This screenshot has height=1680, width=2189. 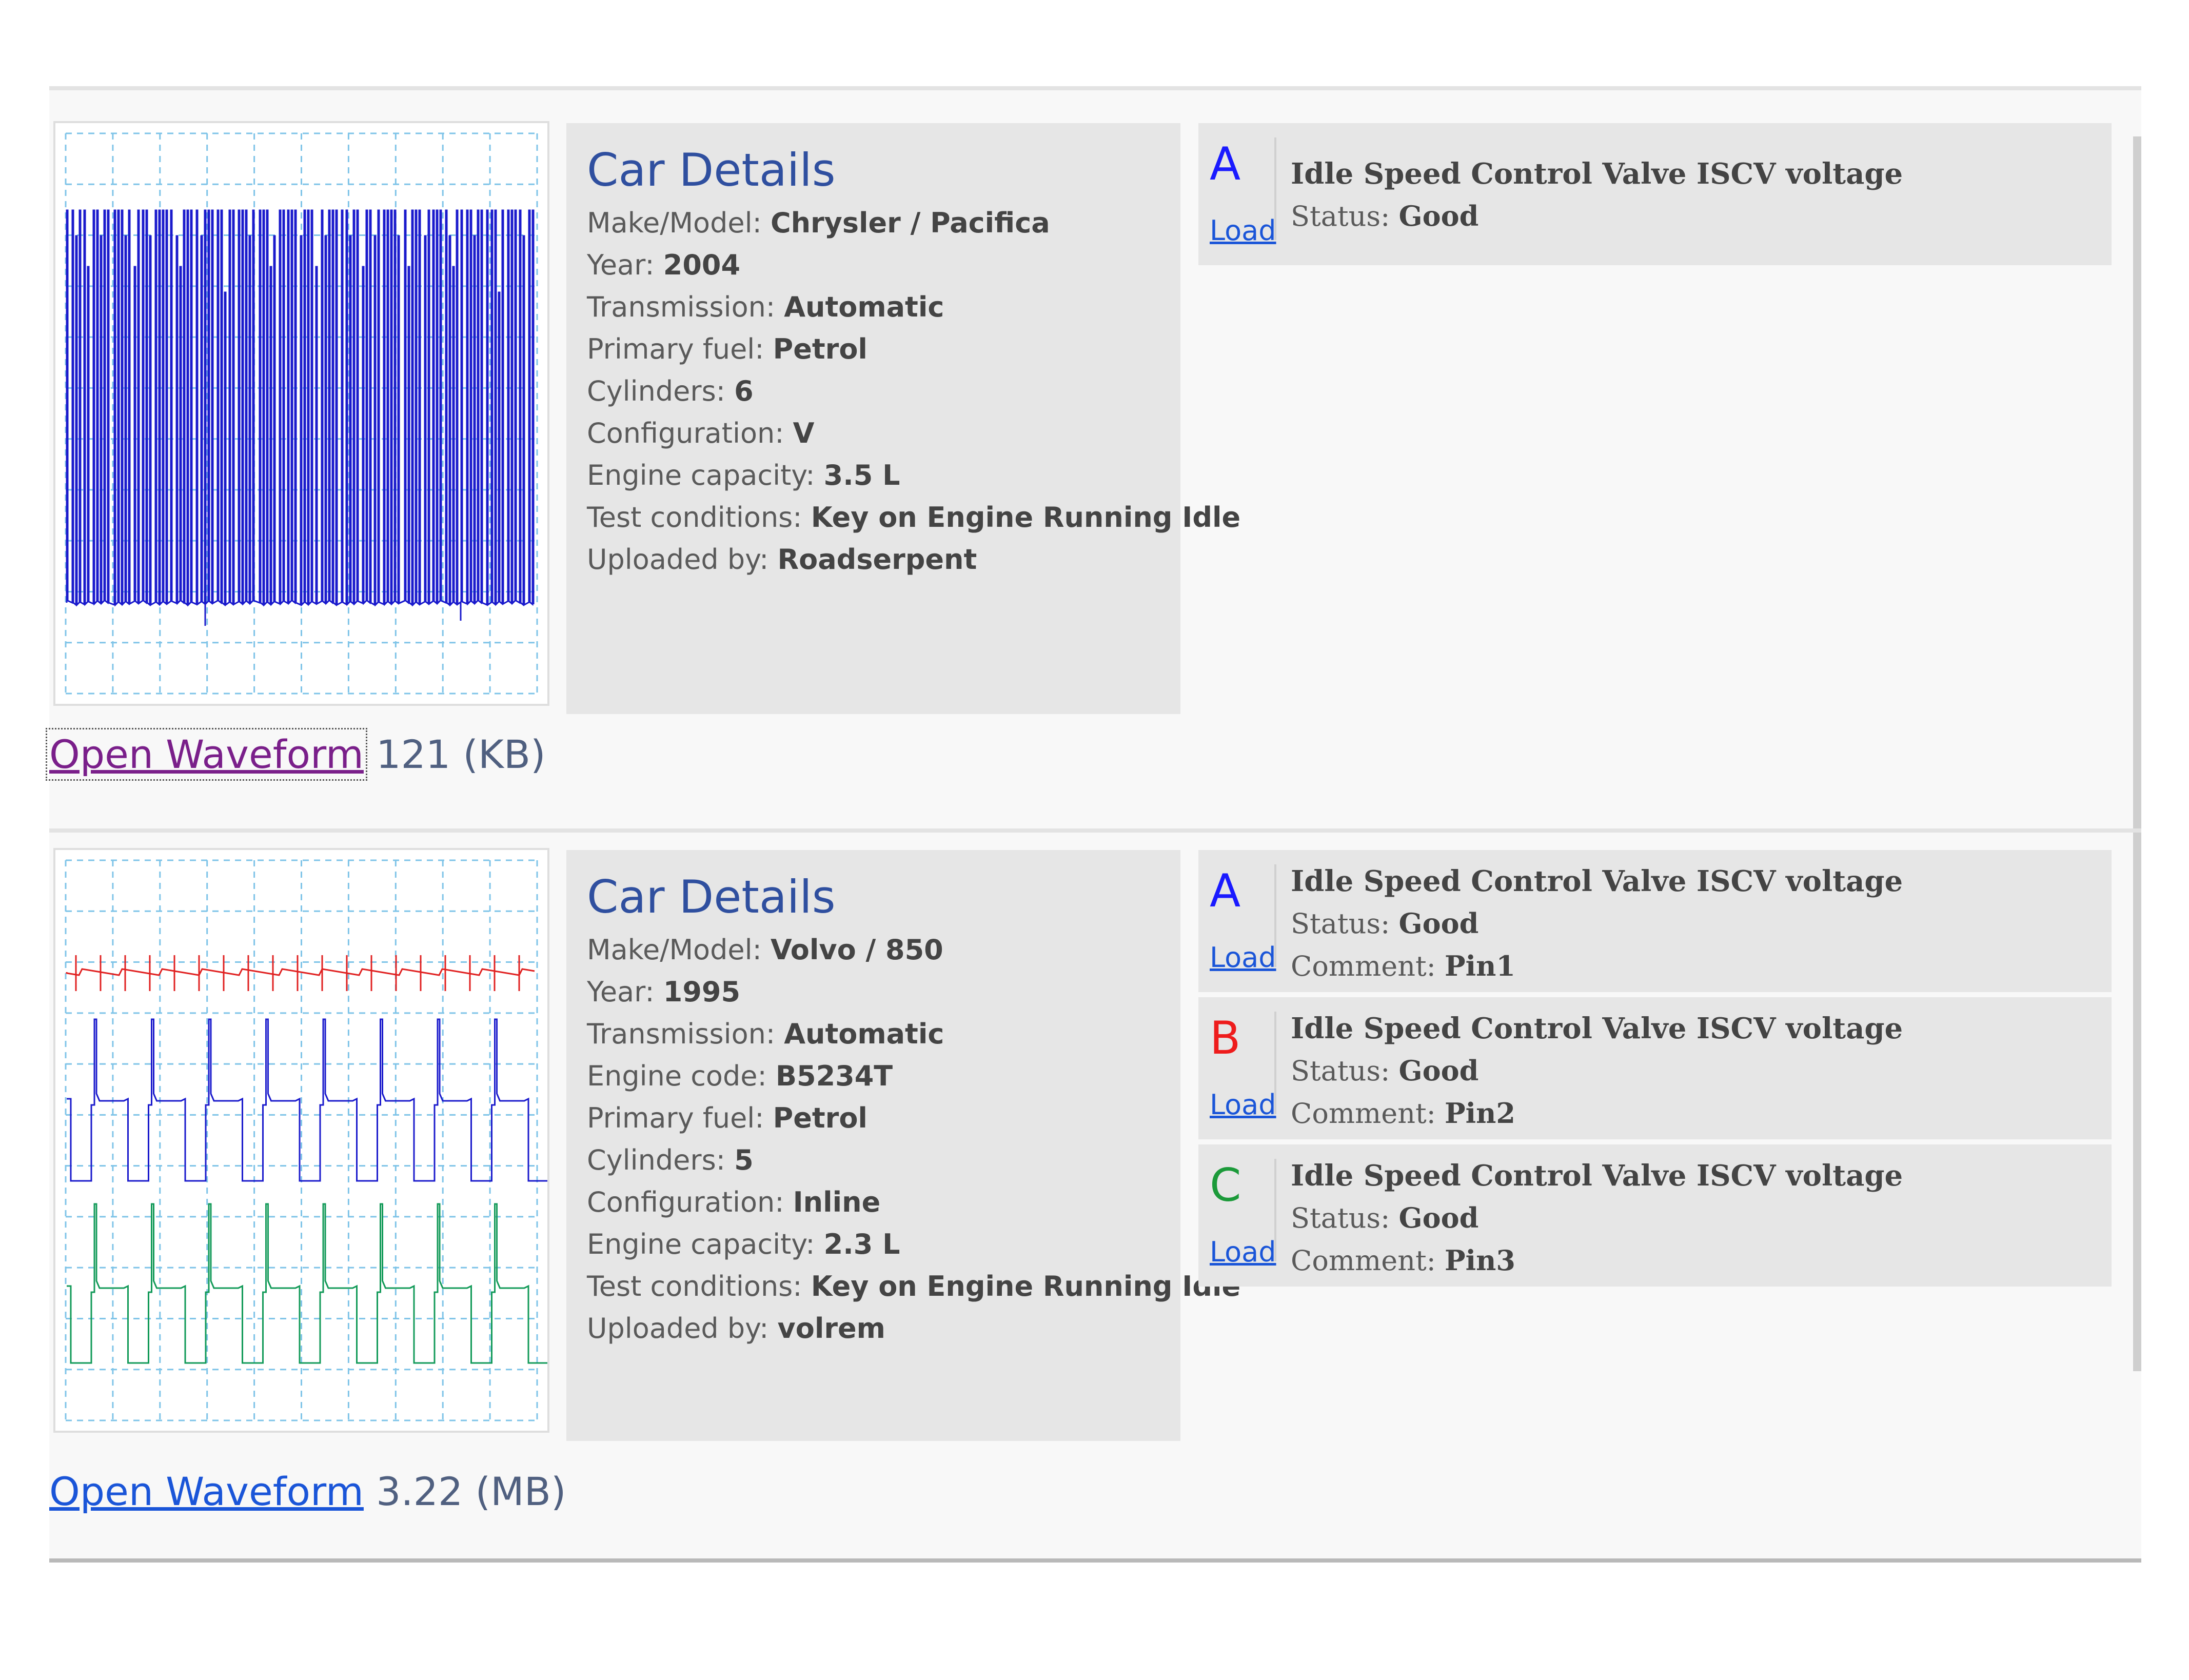 What do you see at coordinates (461, 755) in the screenshot?
I see `file-size: 121 (KB)` at bounding box center [461, 755].